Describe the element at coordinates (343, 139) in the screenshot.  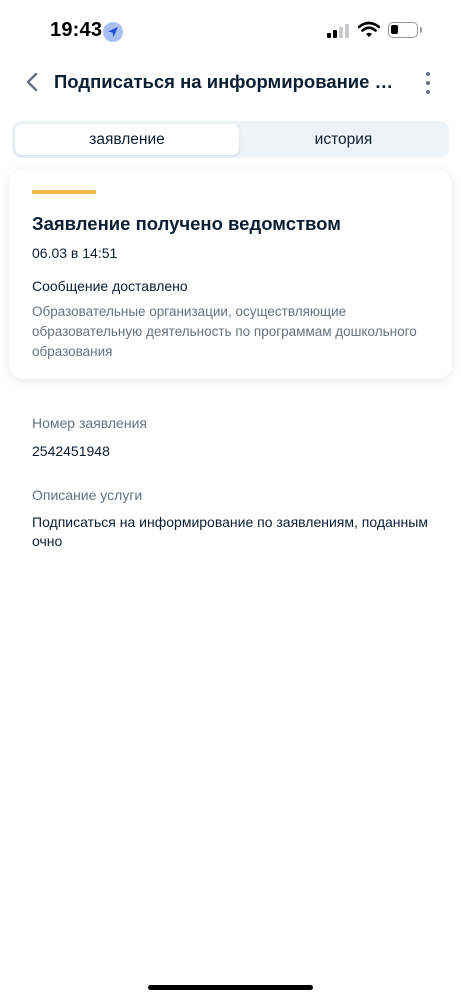
I see `tab-history: история` at that location.